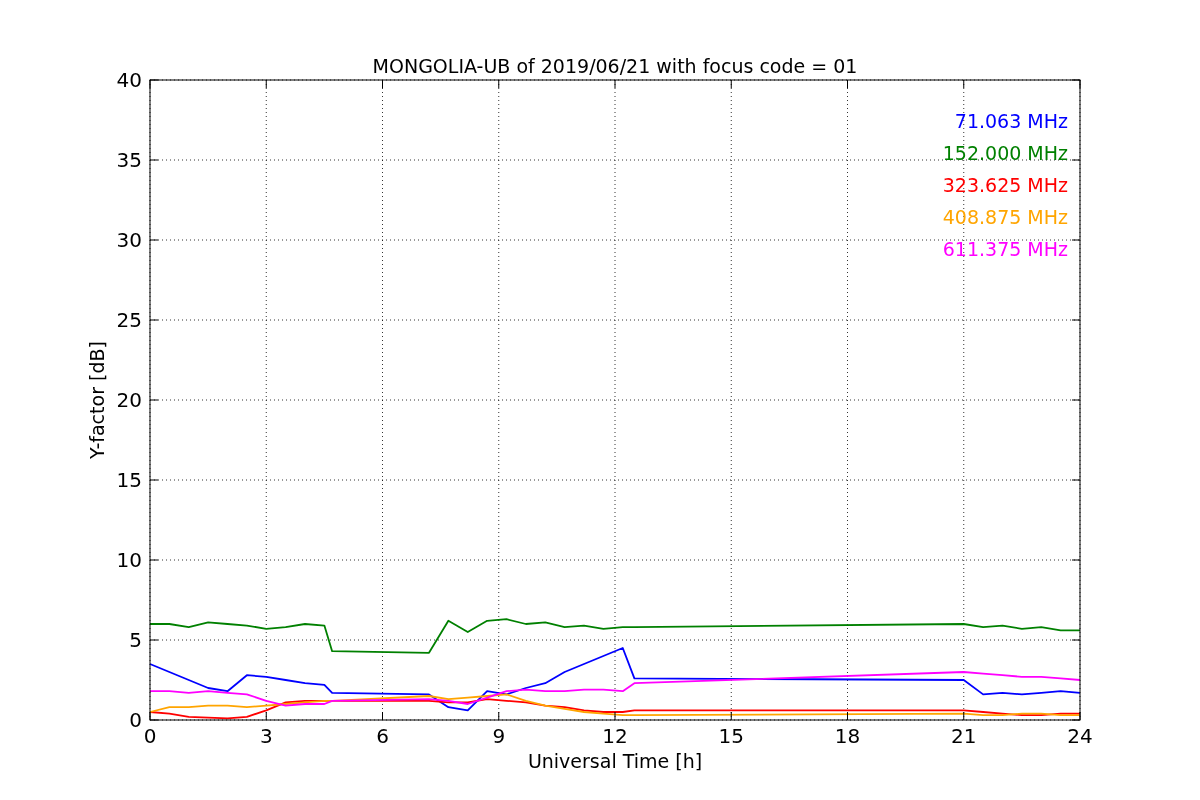 The width and height of the screenshot is (1200, 800). I want to click on tick-label: 30, so click(129, 240).